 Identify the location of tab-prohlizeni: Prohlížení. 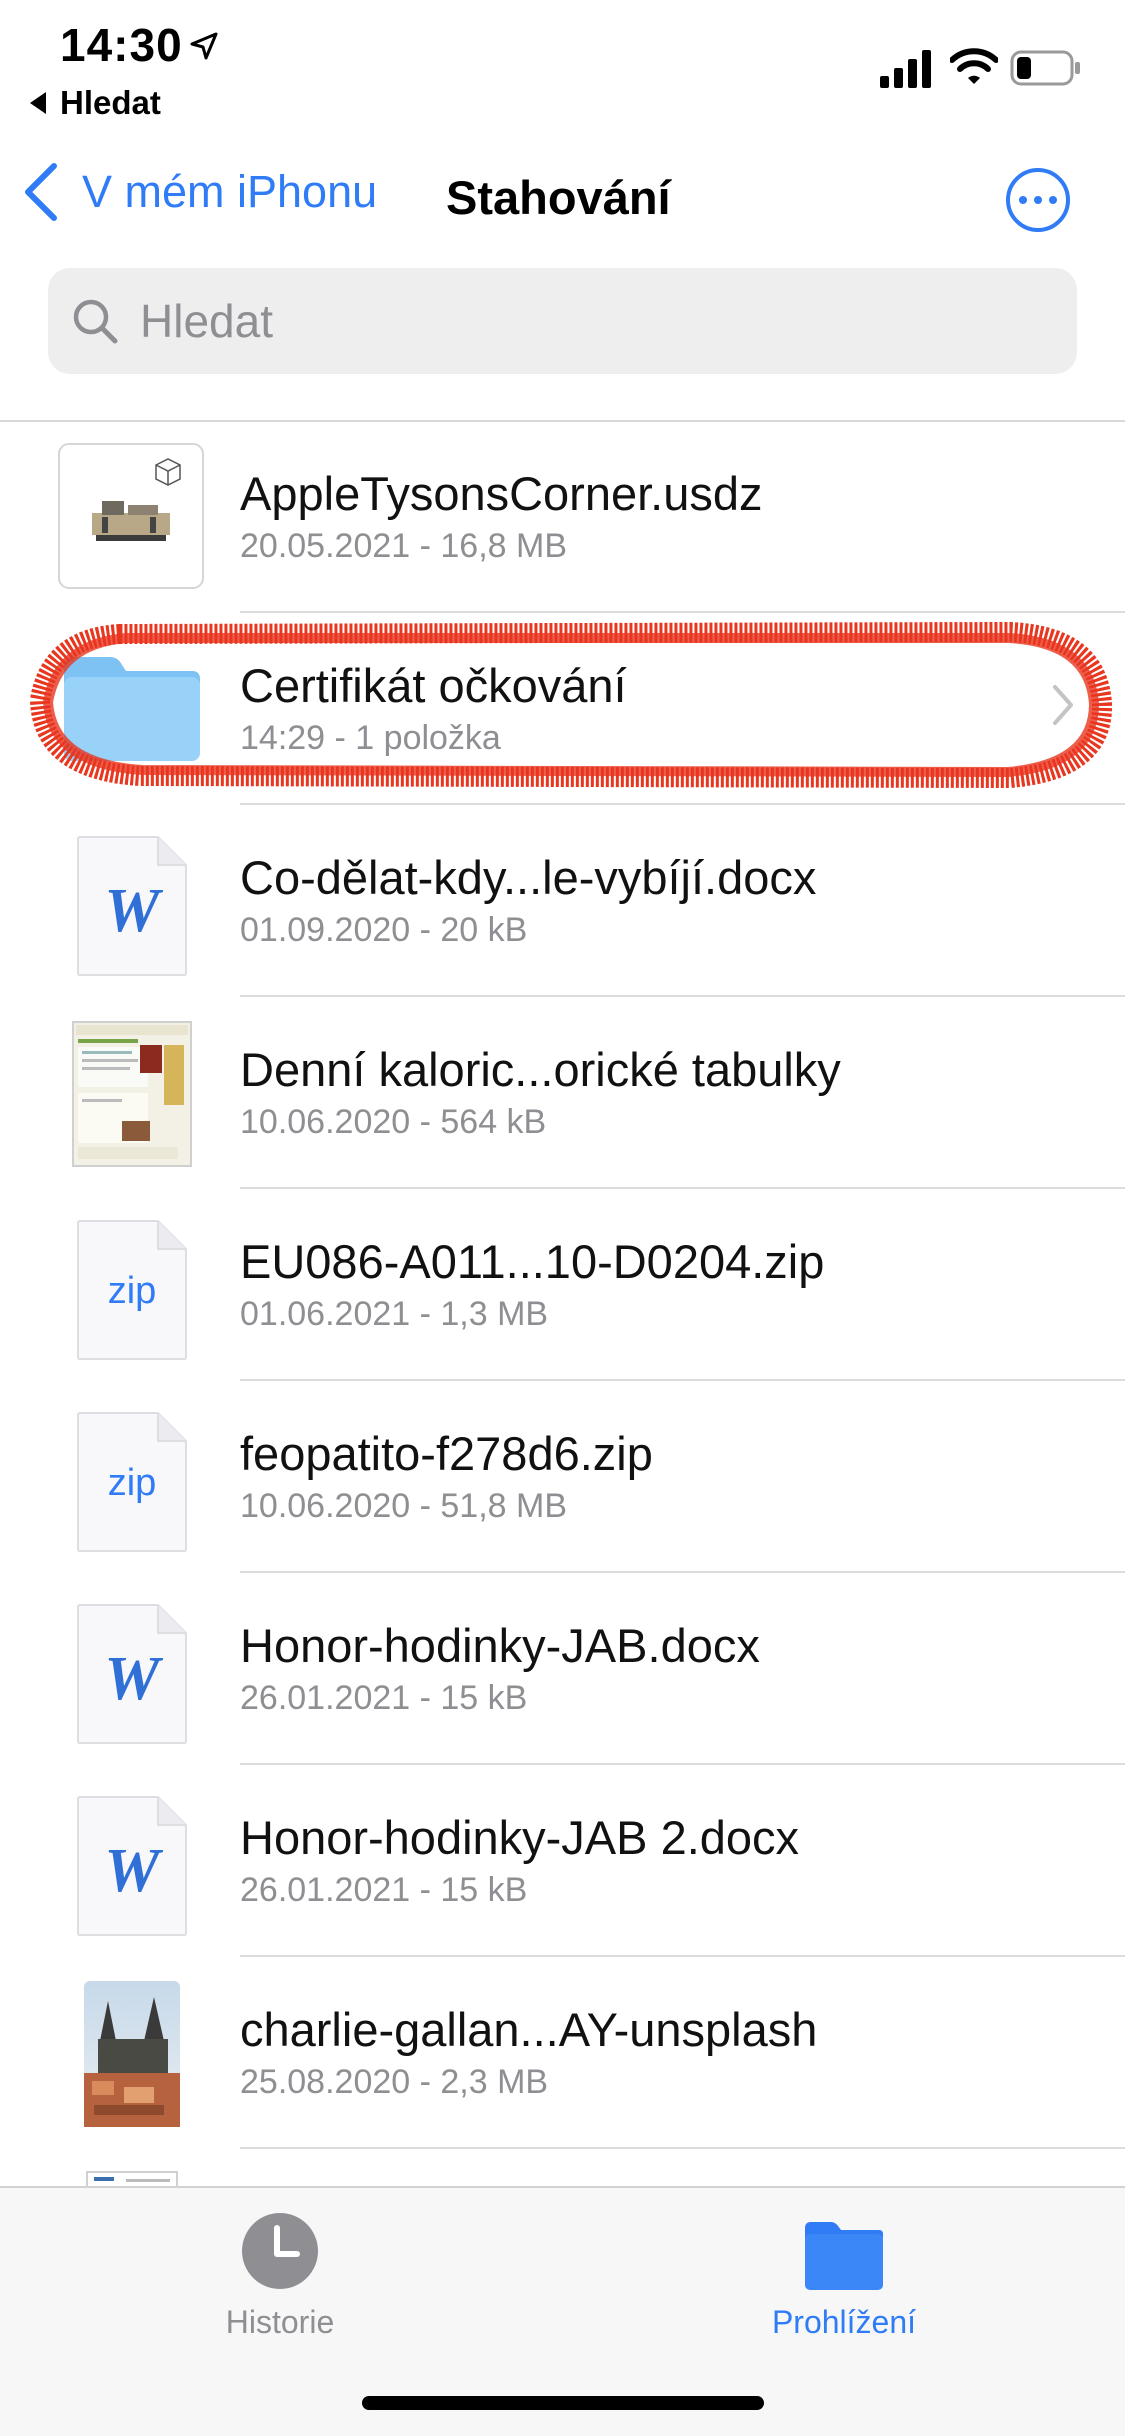
(844, 2276).